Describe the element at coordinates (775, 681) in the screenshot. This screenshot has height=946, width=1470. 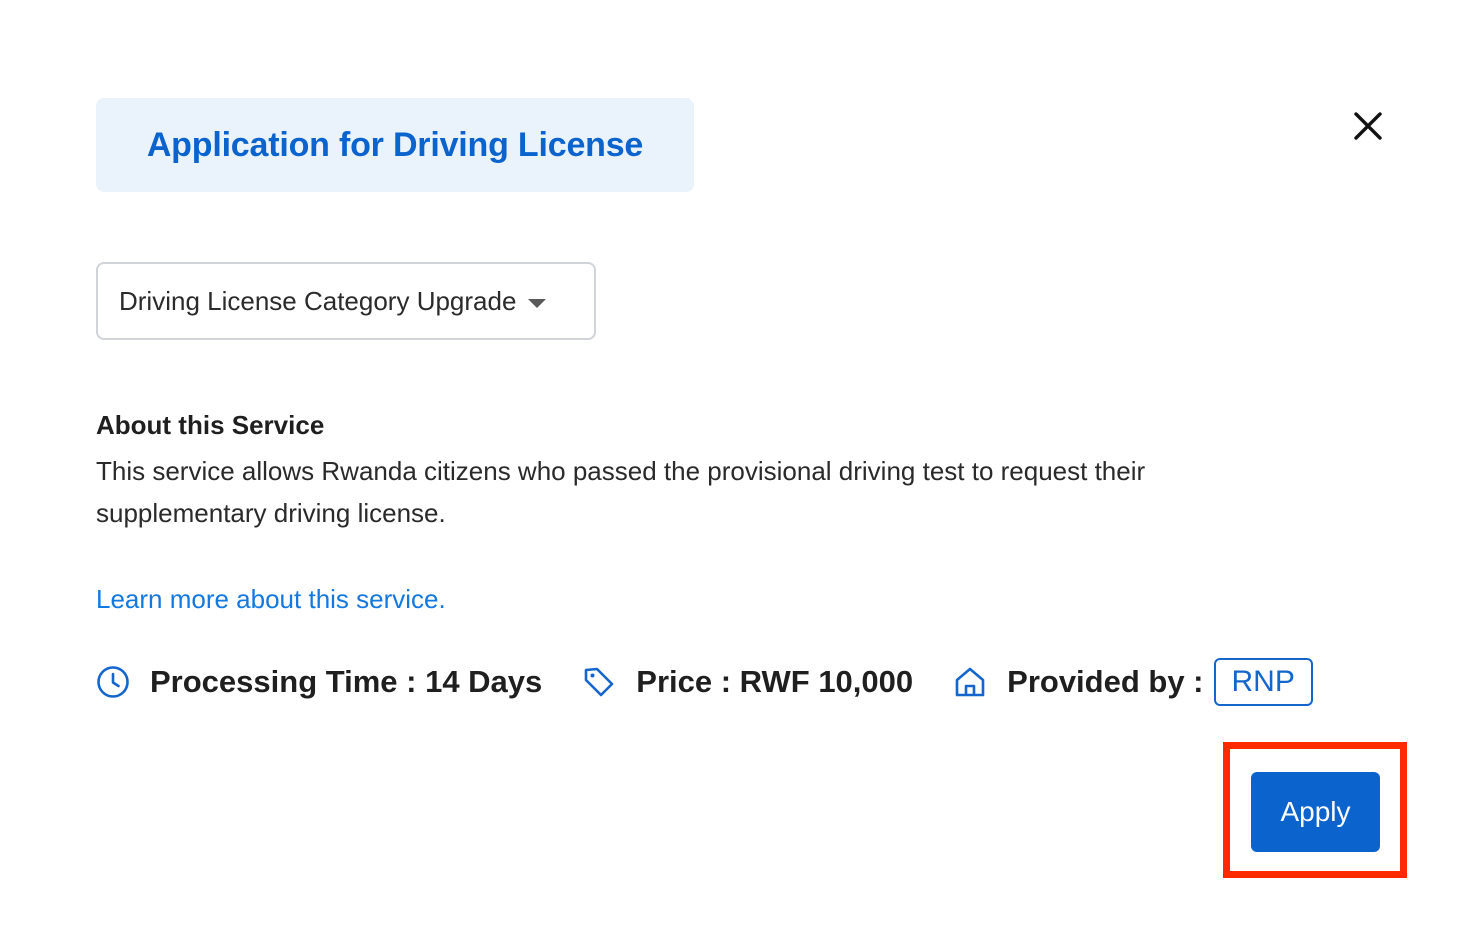
I see `price-label: Price : RWF 10,000` at that location.